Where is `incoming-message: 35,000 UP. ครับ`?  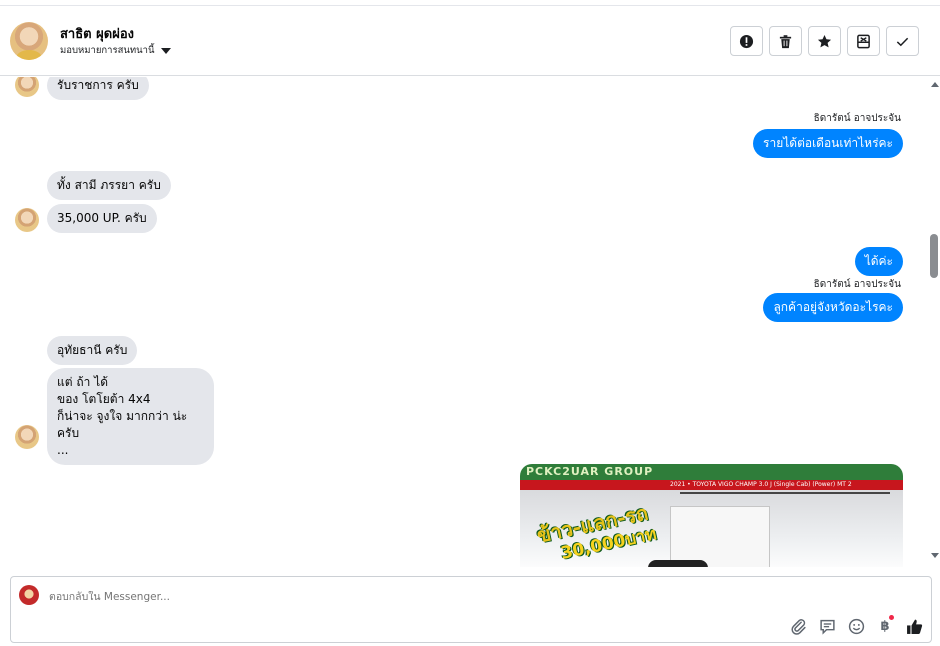 incoming-message: 35,000 UP. ครับ is located at coordinates (102, 218).